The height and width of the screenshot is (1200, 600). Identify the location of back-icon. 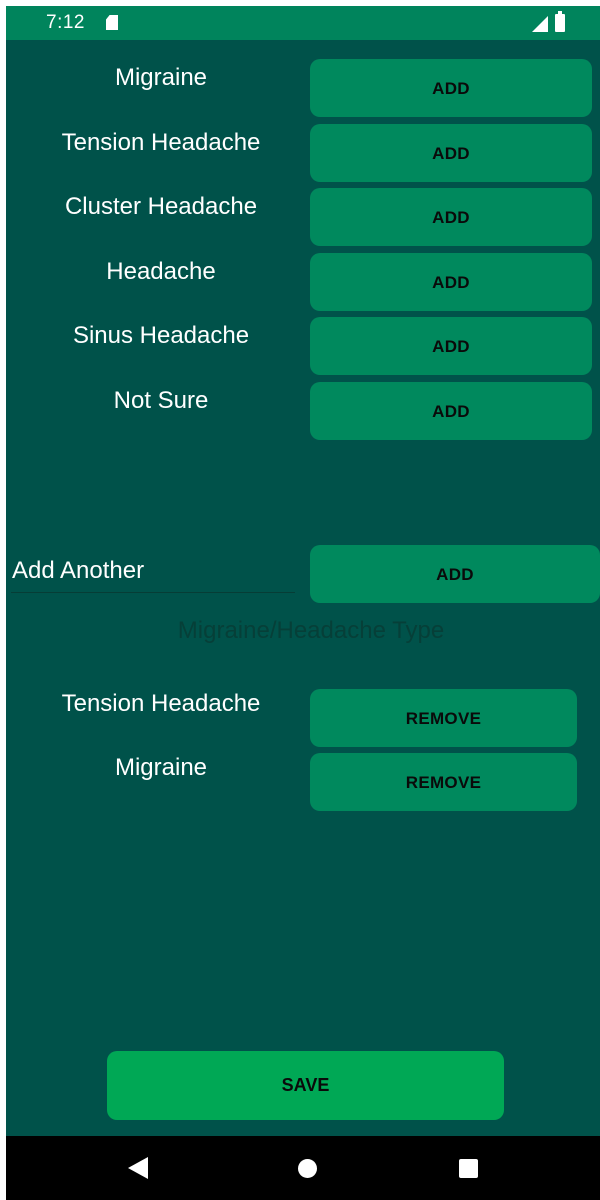
(138, 1168).